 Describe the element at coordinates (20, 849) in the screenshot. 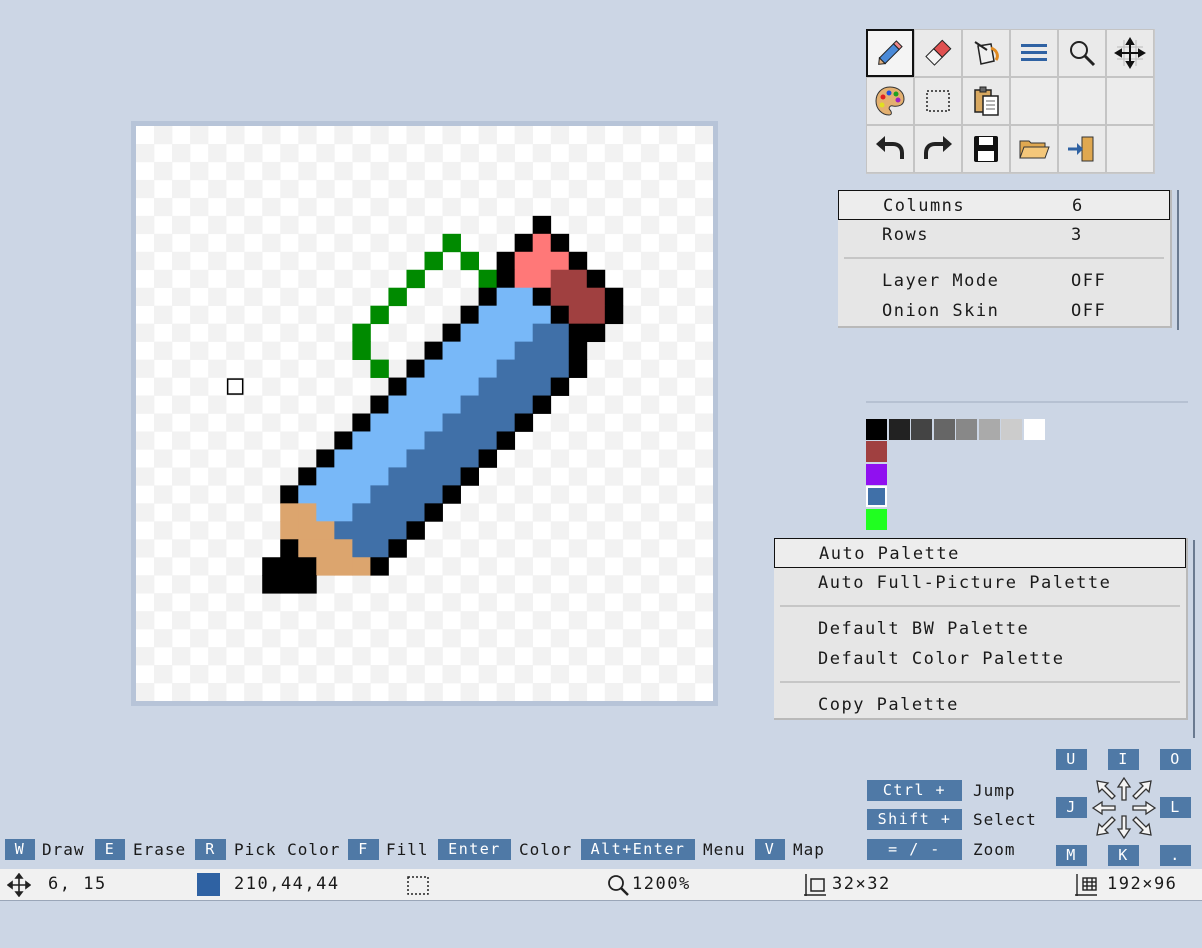

I see `key-badge-w: W` at that location.